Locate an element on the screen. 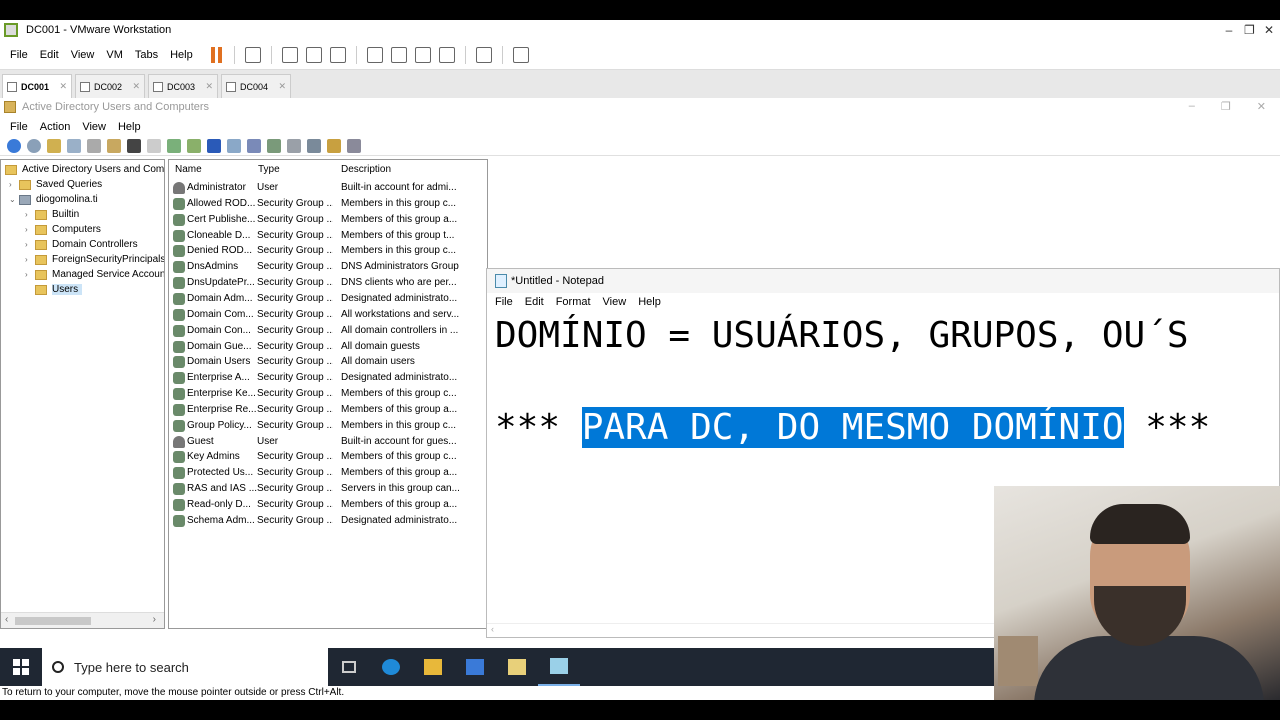 The width and height of the screenshot is (1280, 720). stretch-icon is located at coordinates (520, 54).